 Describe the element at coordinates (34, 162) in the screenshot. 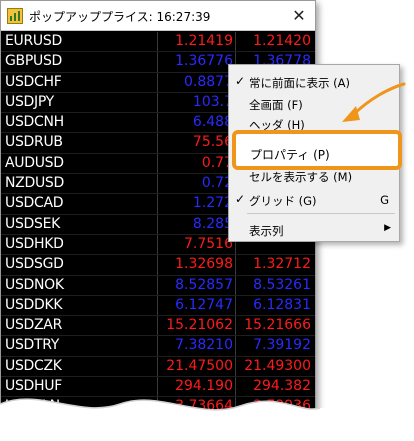

I see `symbol-cell: AUDUSD` at that location.